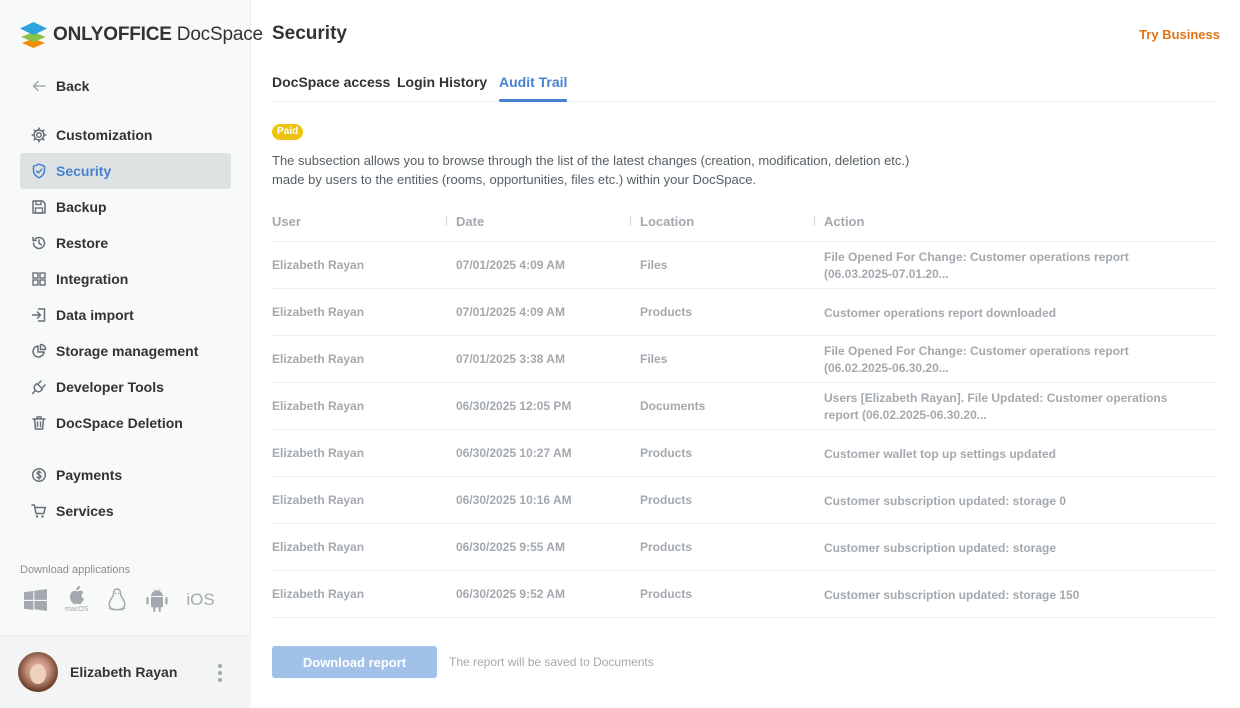 This screenshot has width=1240, height=708. What do you see at coordinates (39, 243) in the screenshot?
I see `history-icon` at bounding box center [39, 243].